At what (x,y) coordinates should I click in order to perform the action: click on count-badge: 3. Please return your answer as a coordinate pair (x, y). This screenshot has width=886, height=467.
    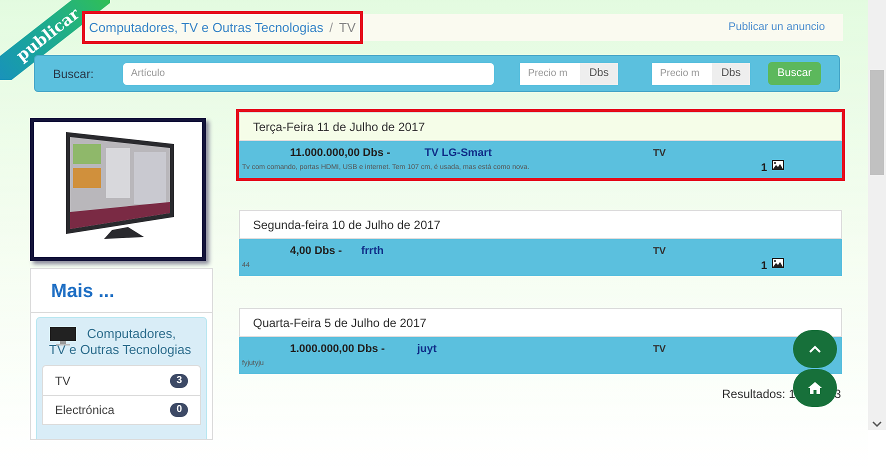
    Looking at the image, I should click on (179, 381).